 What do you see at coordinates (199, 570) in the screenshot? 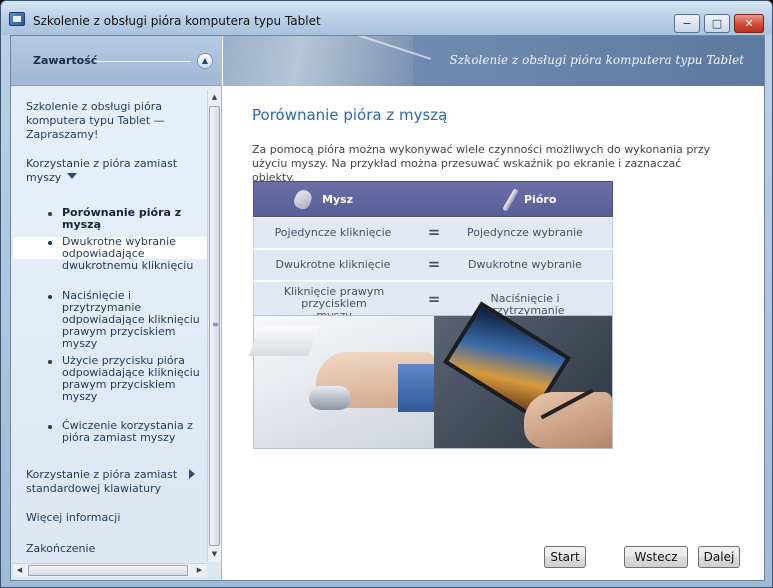
I see `scroll-right-icon: ▶` at bounding box center [199, 570].